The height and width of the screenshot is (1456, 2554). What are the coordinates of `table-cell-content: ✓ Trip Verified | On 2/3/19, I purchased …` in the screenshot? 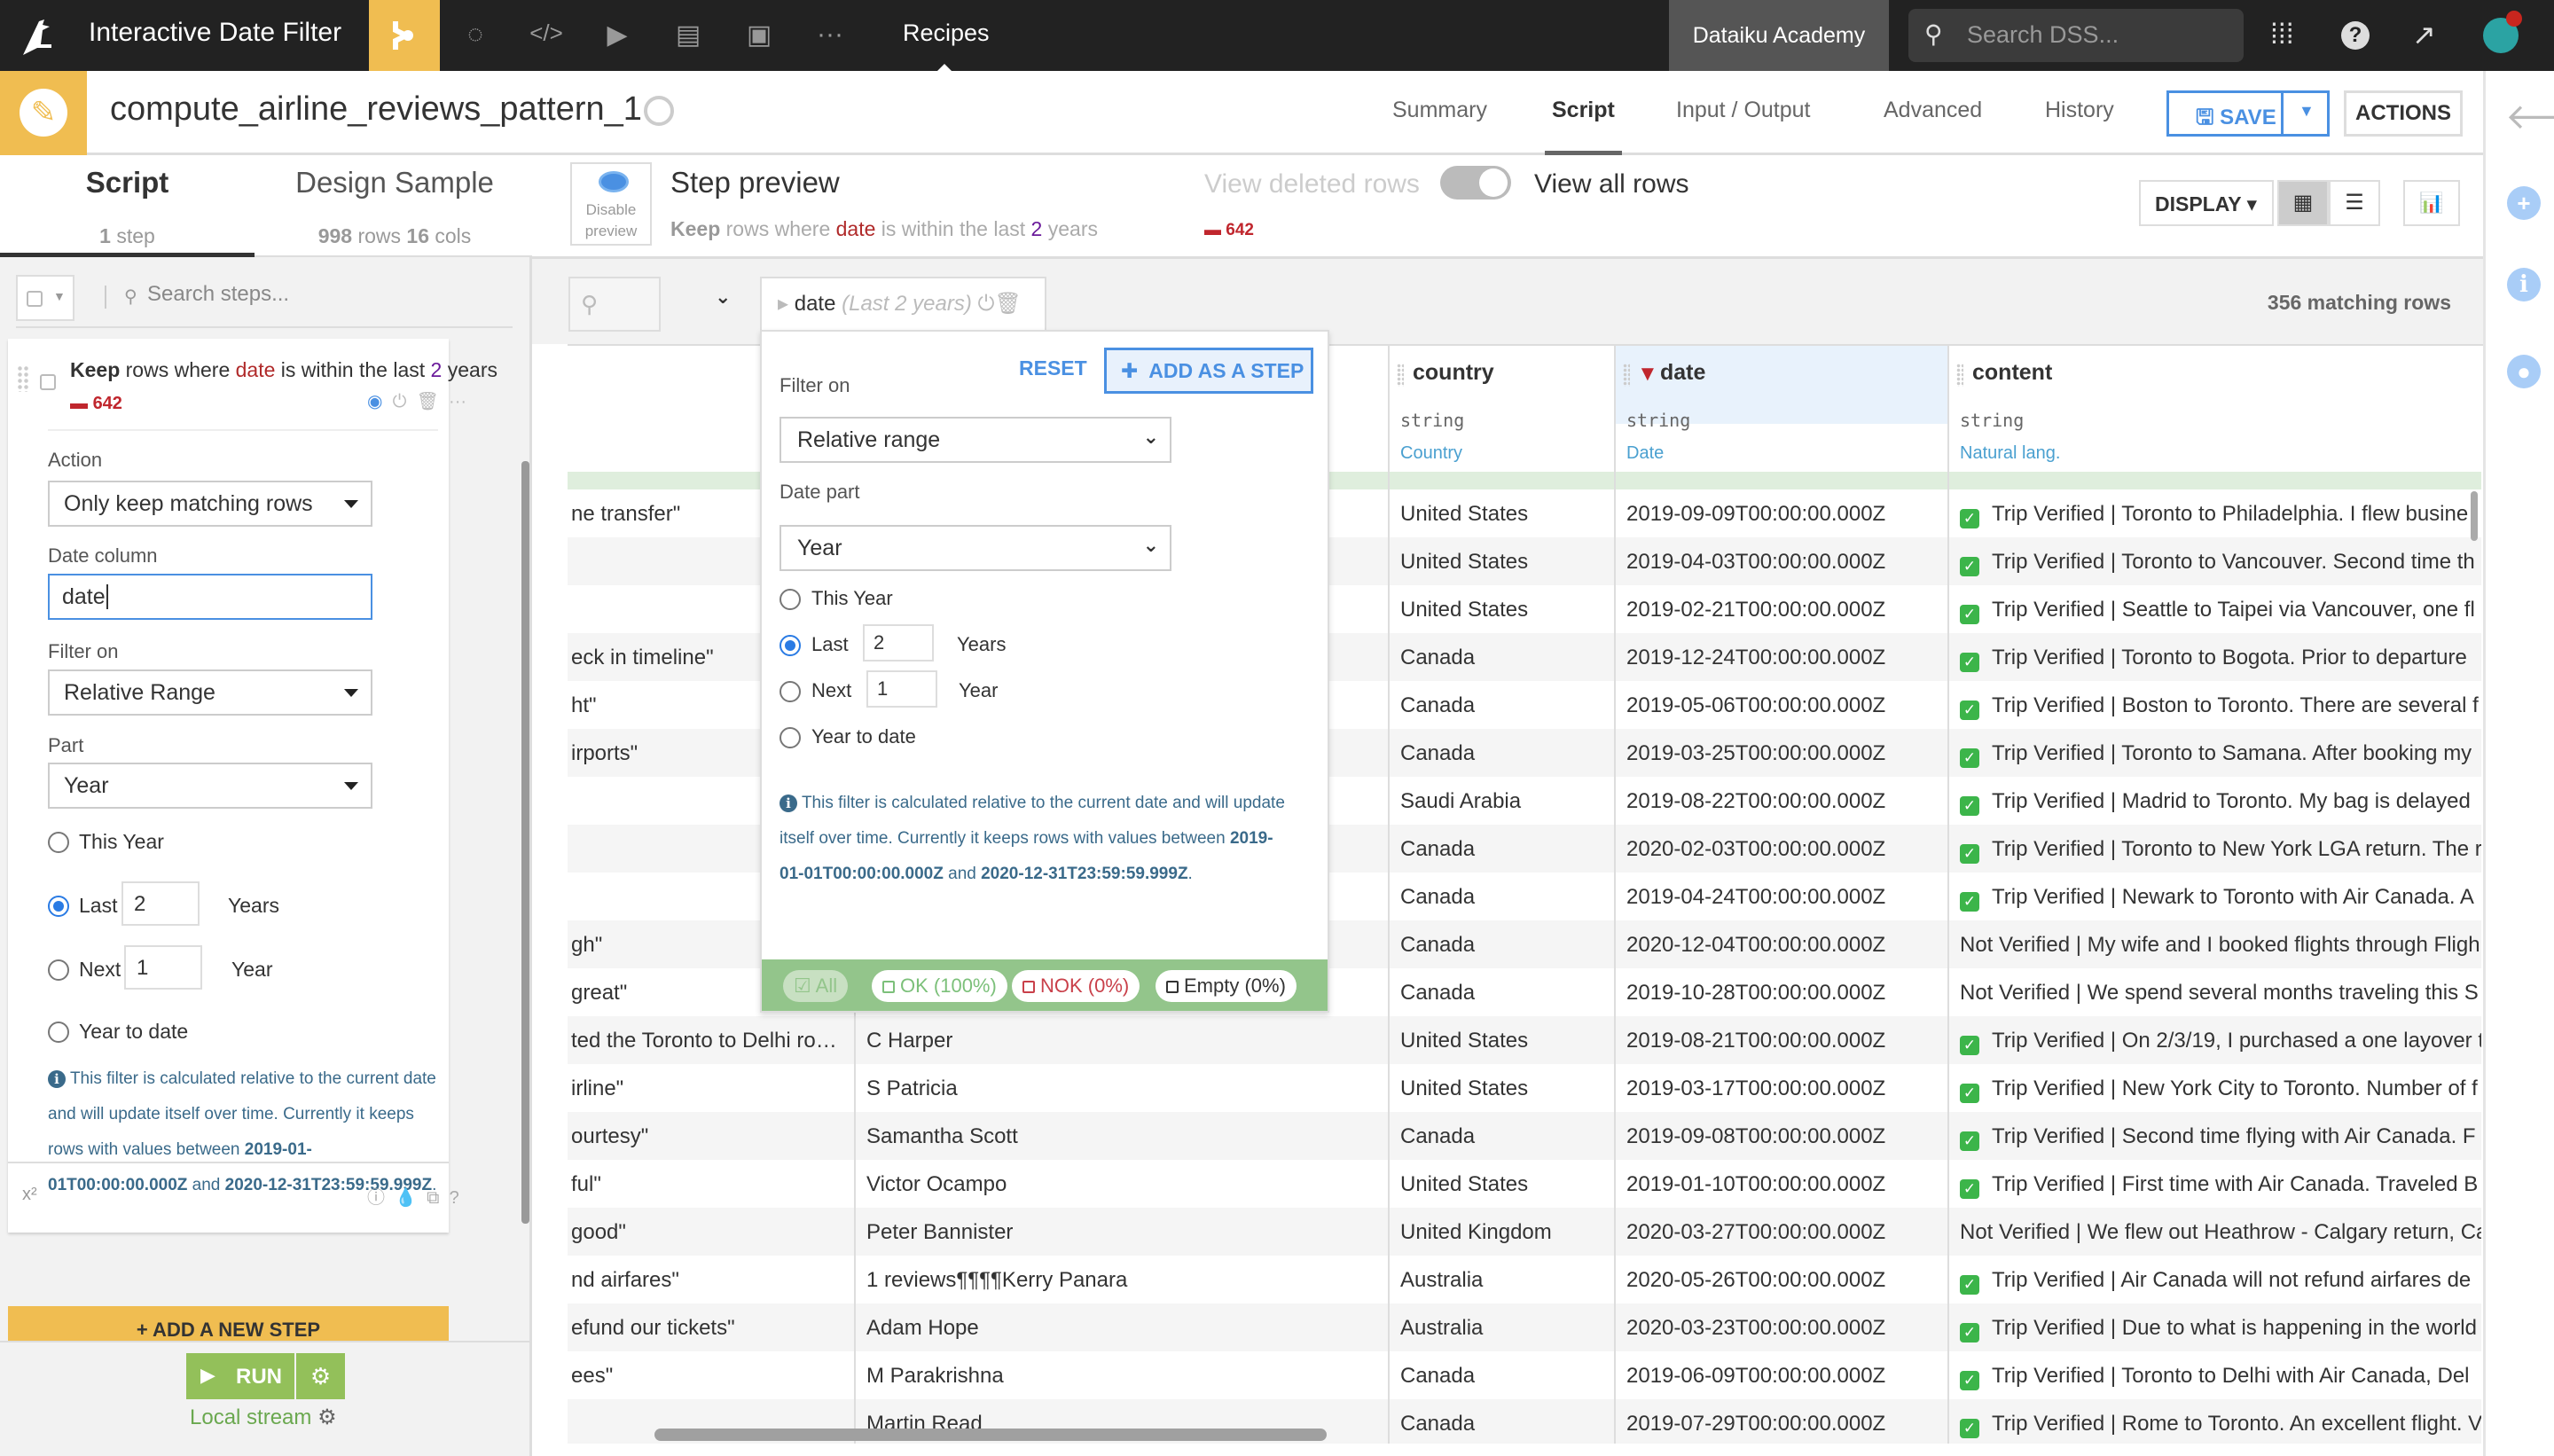 It's located at (2215, 1040).